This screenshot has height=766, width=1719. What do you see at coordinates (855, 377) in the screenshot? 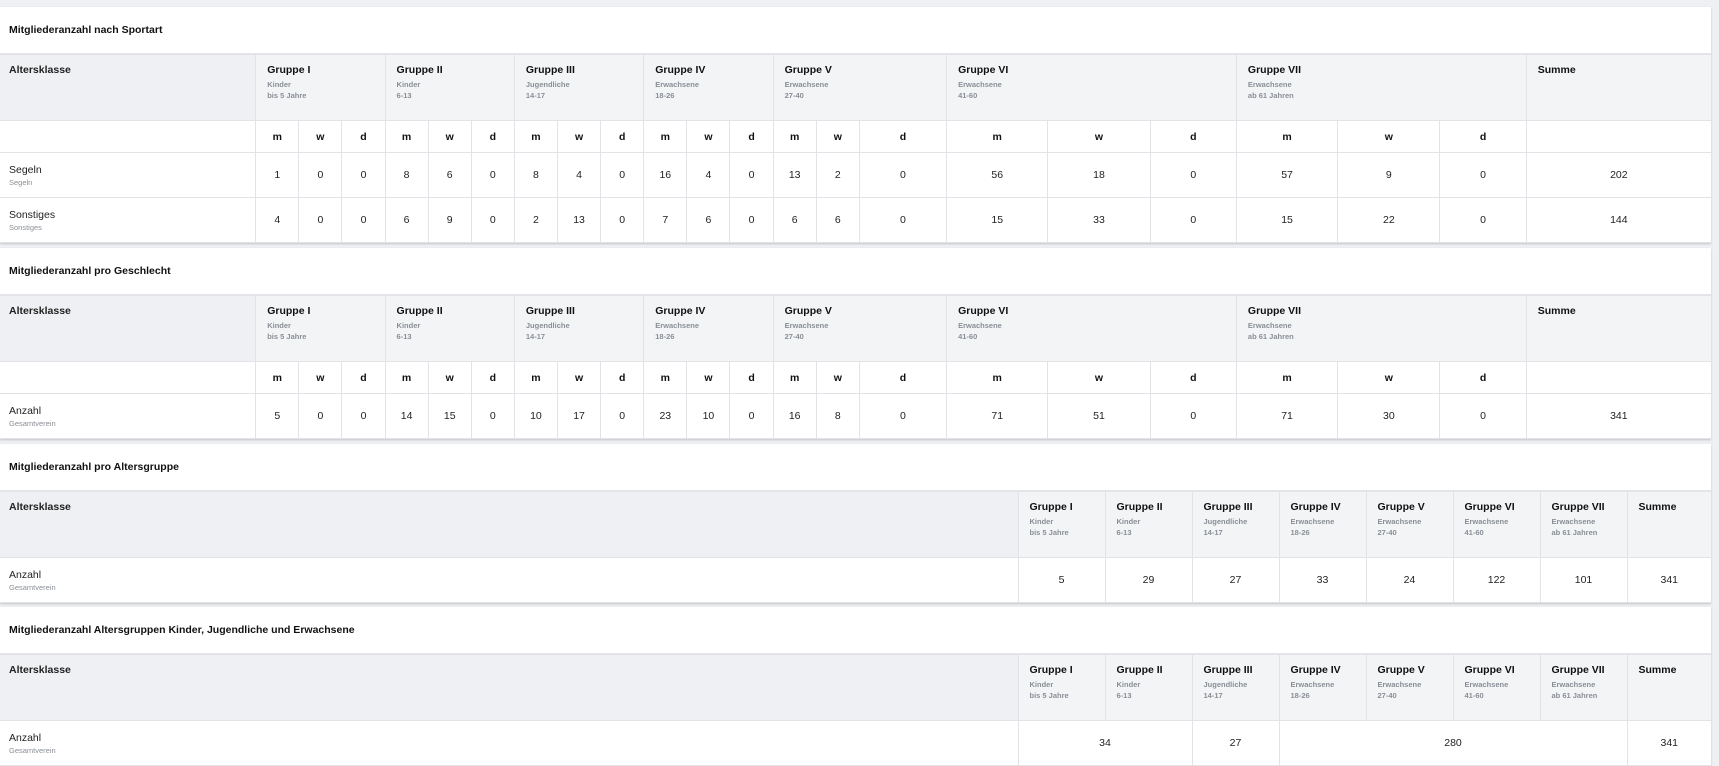
I see `gender-header-row: mwdmwdmwdmwdmwdmwdmwd` at bounding box center [855, 377].